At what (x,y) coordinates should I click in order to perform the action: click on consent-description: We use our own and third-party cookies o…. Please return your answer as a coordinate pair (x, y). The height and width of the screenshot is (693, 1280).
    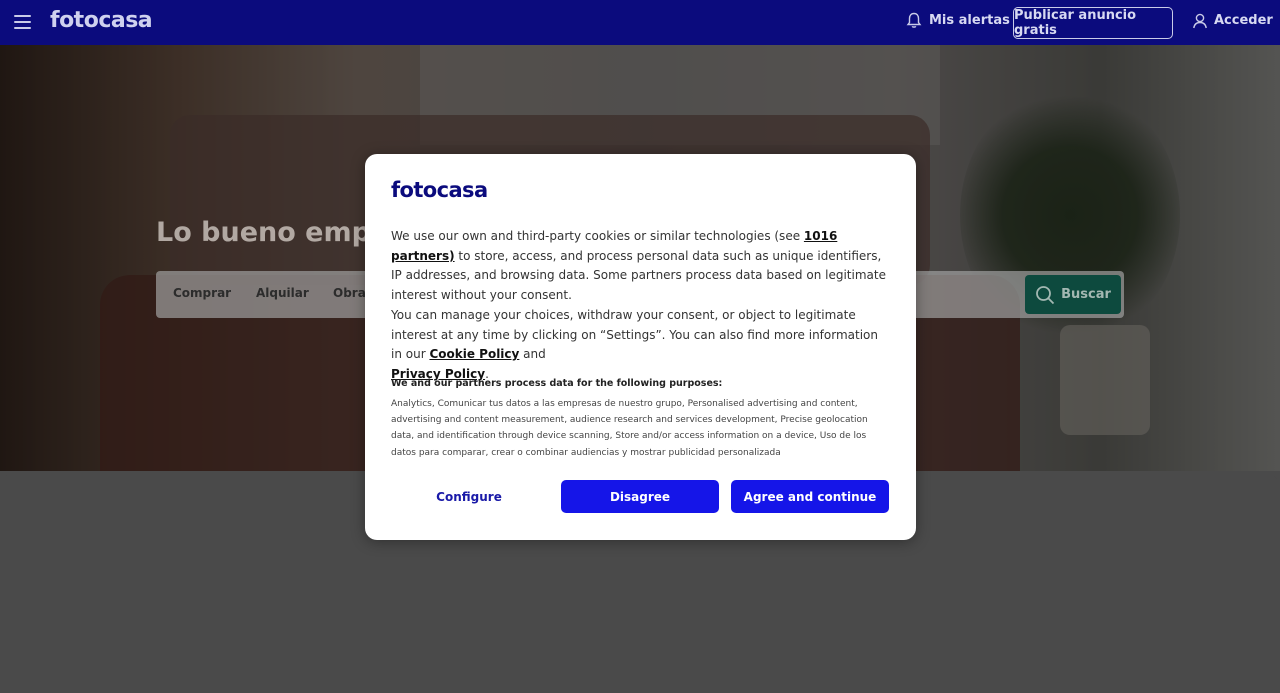
    Looking at the image, I should click on (641, 306).